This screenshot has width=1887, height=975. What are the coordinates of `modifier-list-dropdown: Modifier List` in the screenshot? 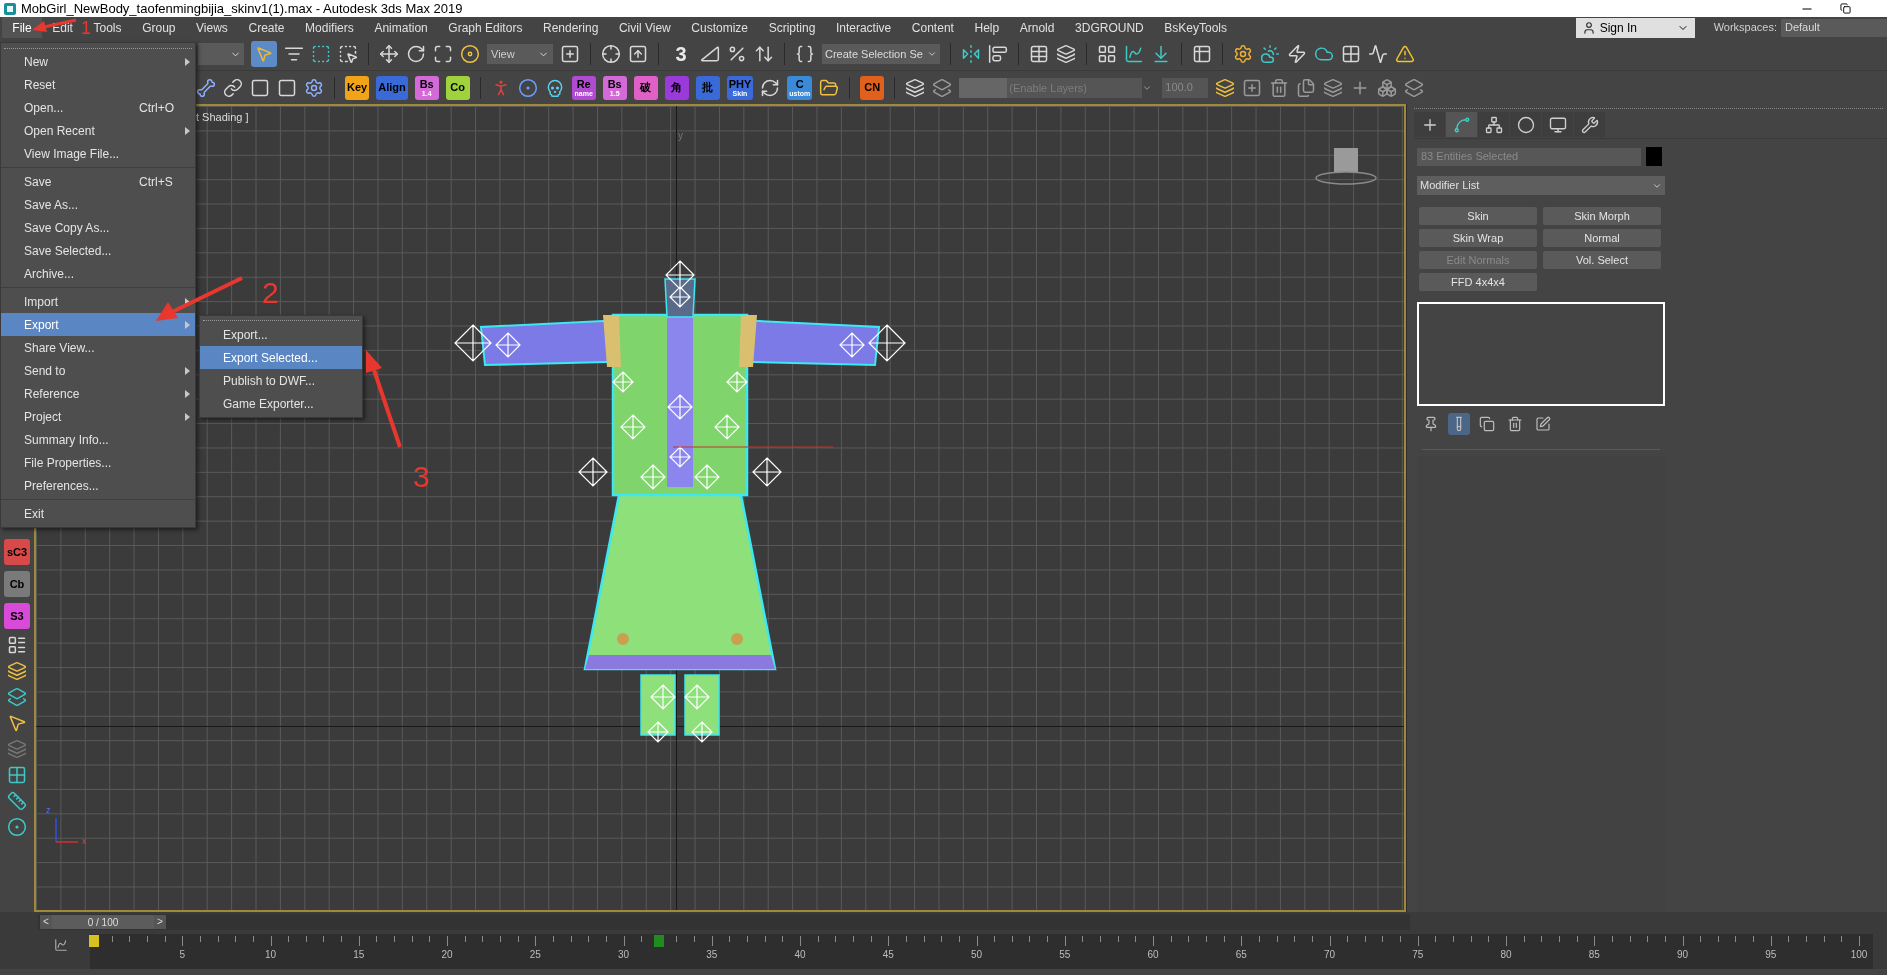 It's located at (1541, 185).